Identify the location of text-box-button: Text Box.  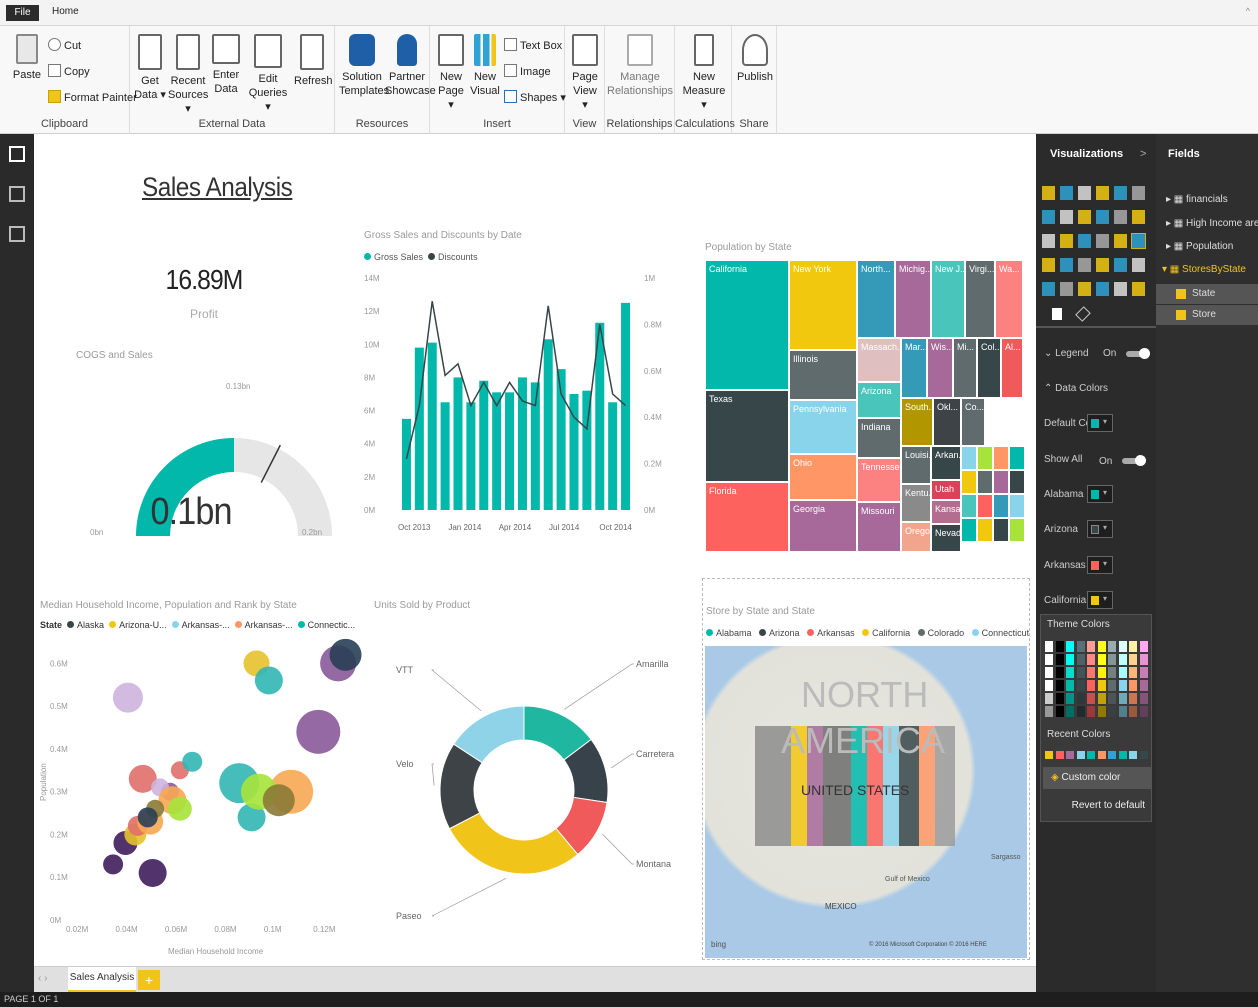
(533, 45).